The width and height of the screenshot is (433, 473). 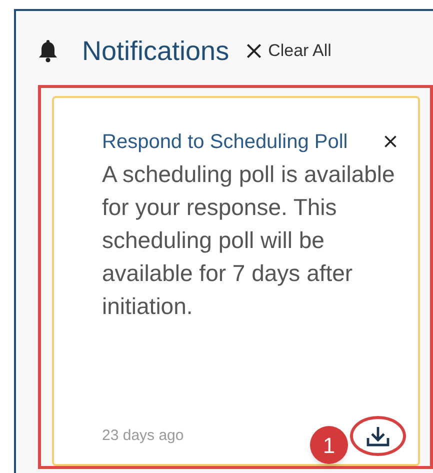 What do you see at coordinates (329, 445) in the screenshot?
I see `callout-badge: 1` at bounding box center [329, 445].